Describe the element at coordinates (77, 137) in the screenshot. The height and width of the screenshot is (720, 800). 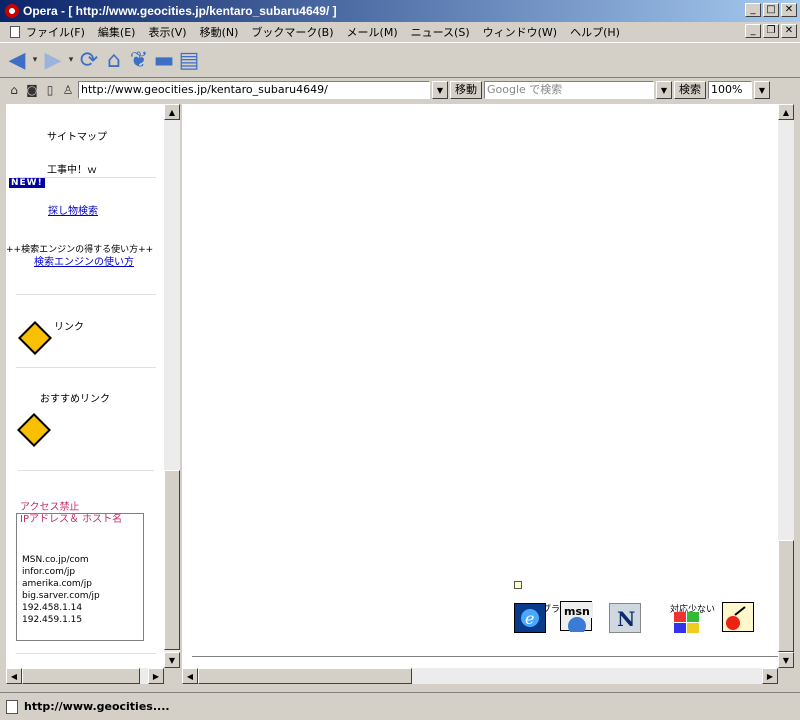
I see `sitemap-text: サイトマップ` at that location.